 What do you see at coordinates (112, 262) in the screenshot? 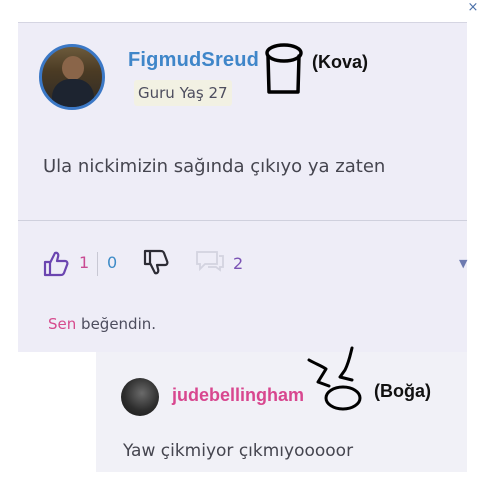
I see `dislike-count: 0` at bounding box center [112, 262].